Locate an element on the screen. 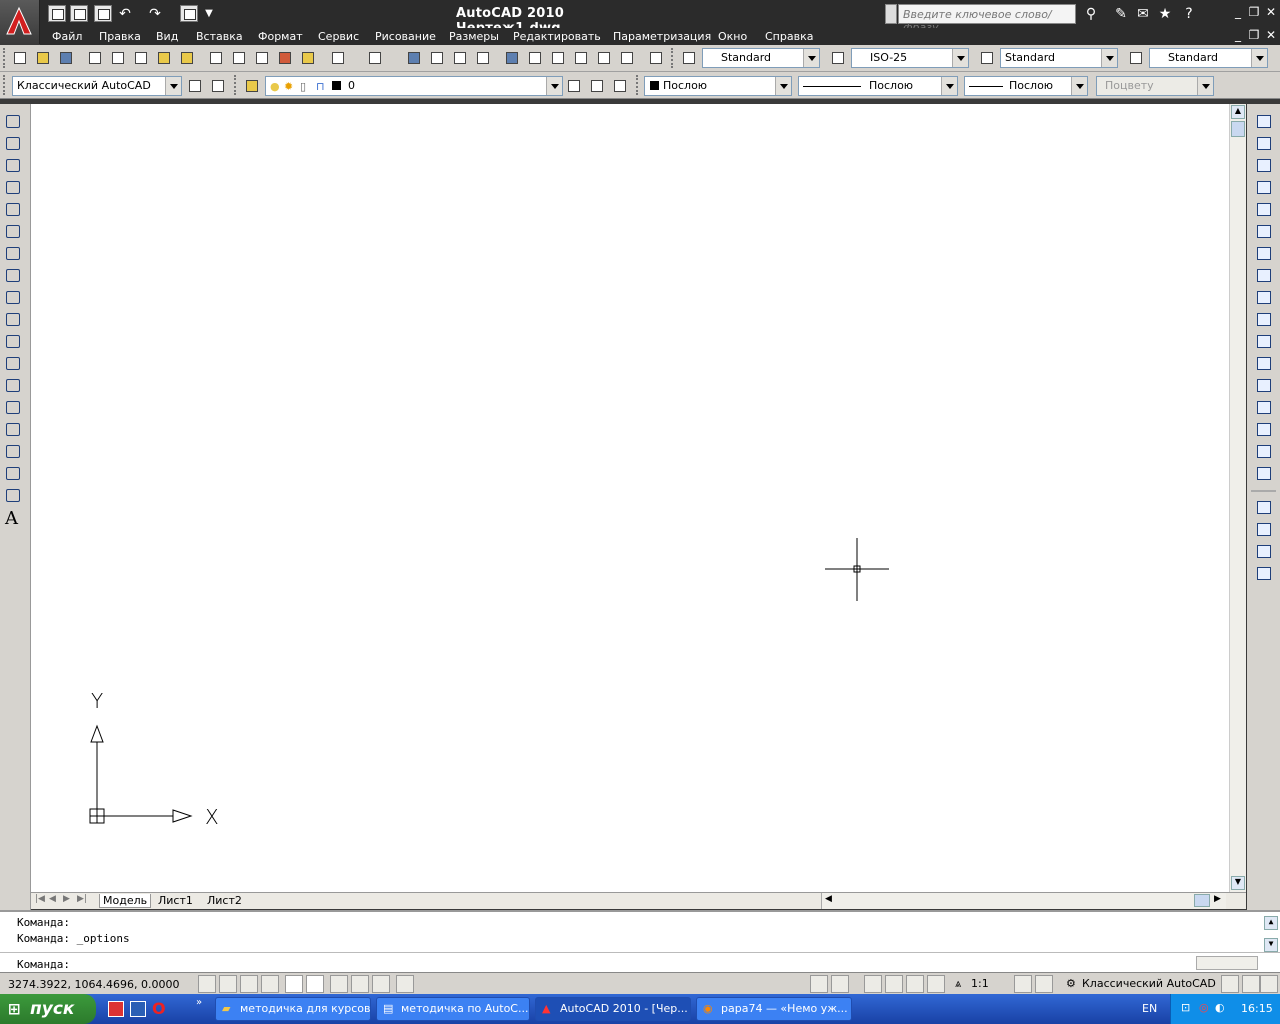 This screenshot has height=1024, width=1280. steering-wheel-icon is located at coordinates (873, 984).